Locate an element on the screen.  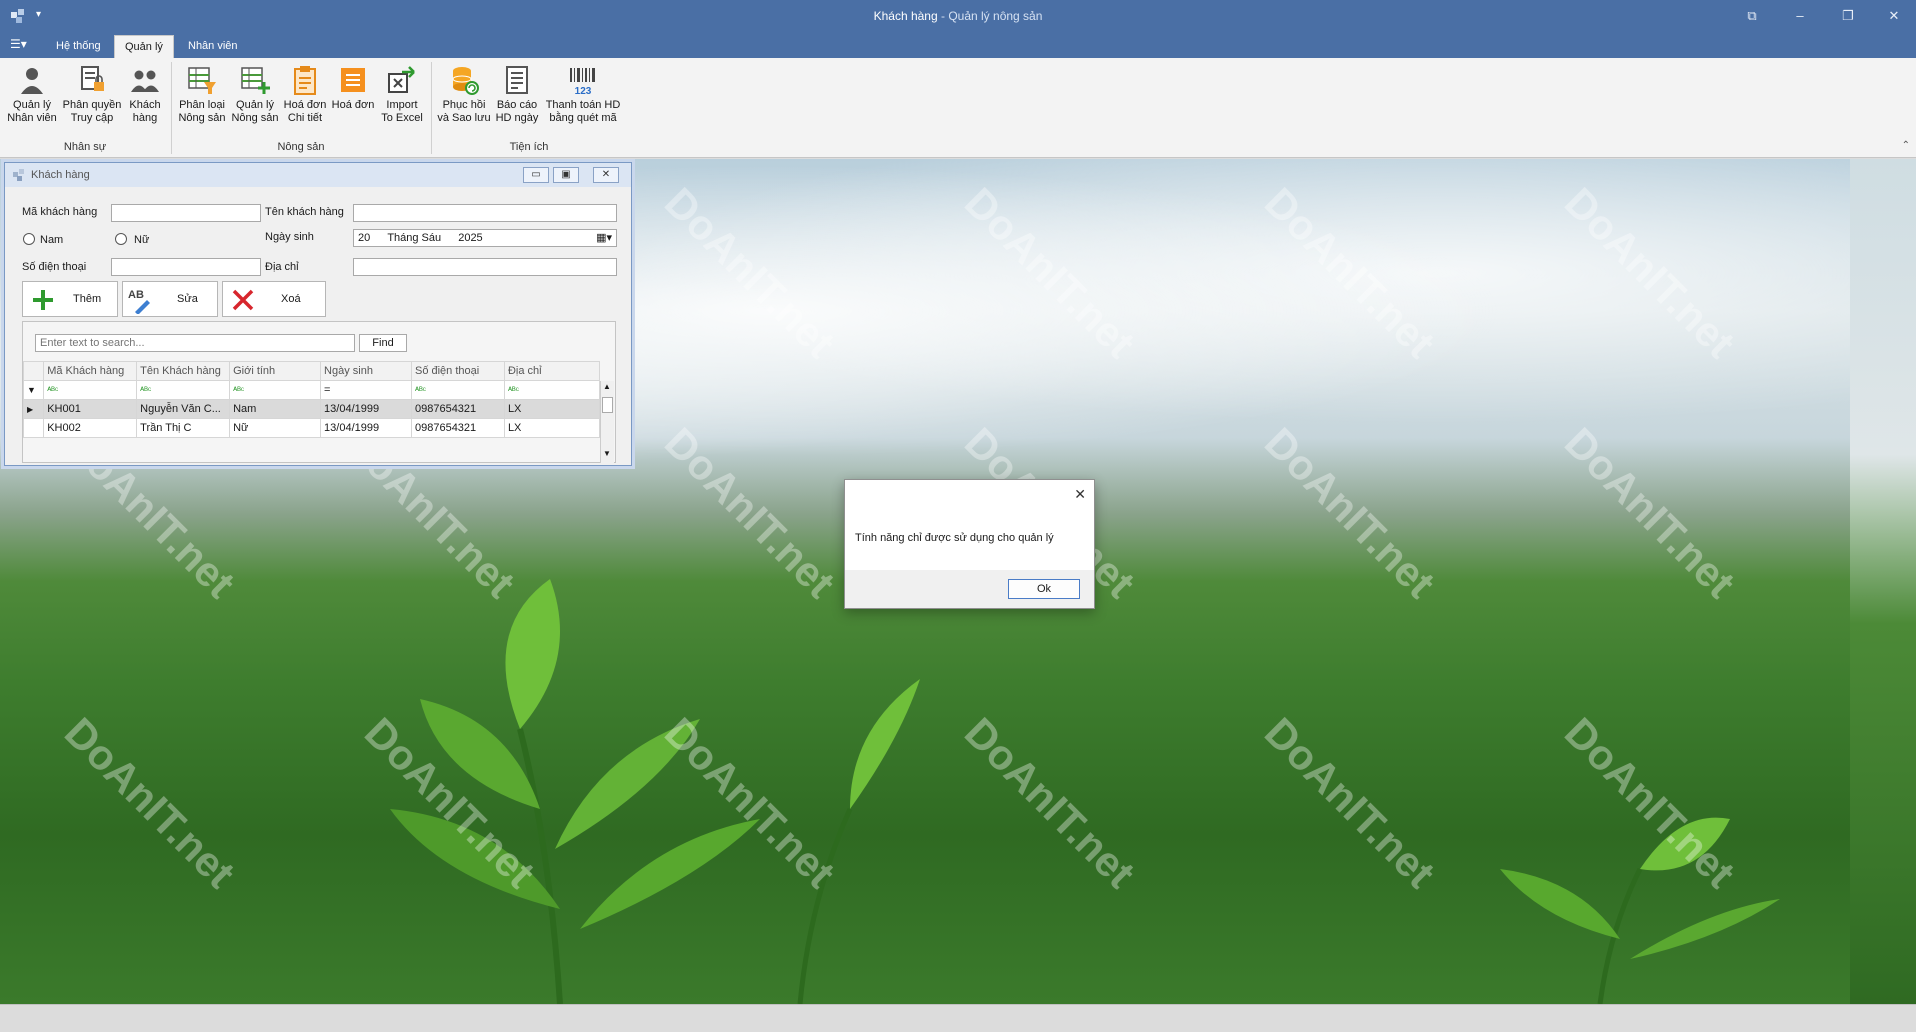
ngay-sinh-year: 2025 is located at coordinates (470, 238).